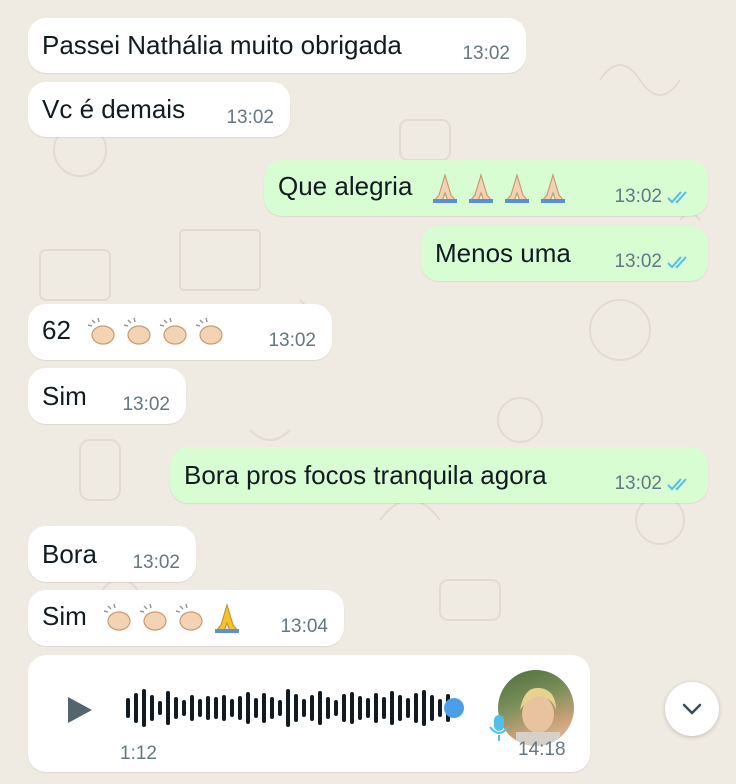 The height and width of the screenshot is (784, 736). I want to click on message-bubble: Sim 13:04, so click(186, 618).